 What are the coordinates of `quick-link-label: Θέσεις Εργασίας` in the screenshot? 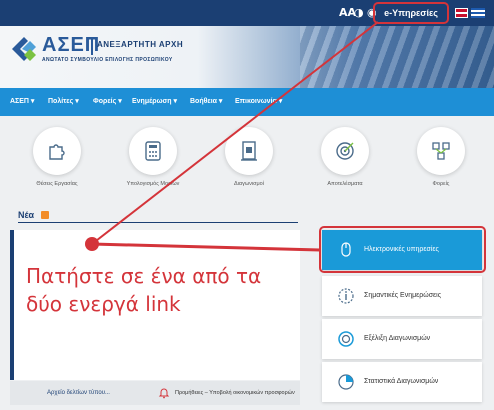 It's located at (57, 184).